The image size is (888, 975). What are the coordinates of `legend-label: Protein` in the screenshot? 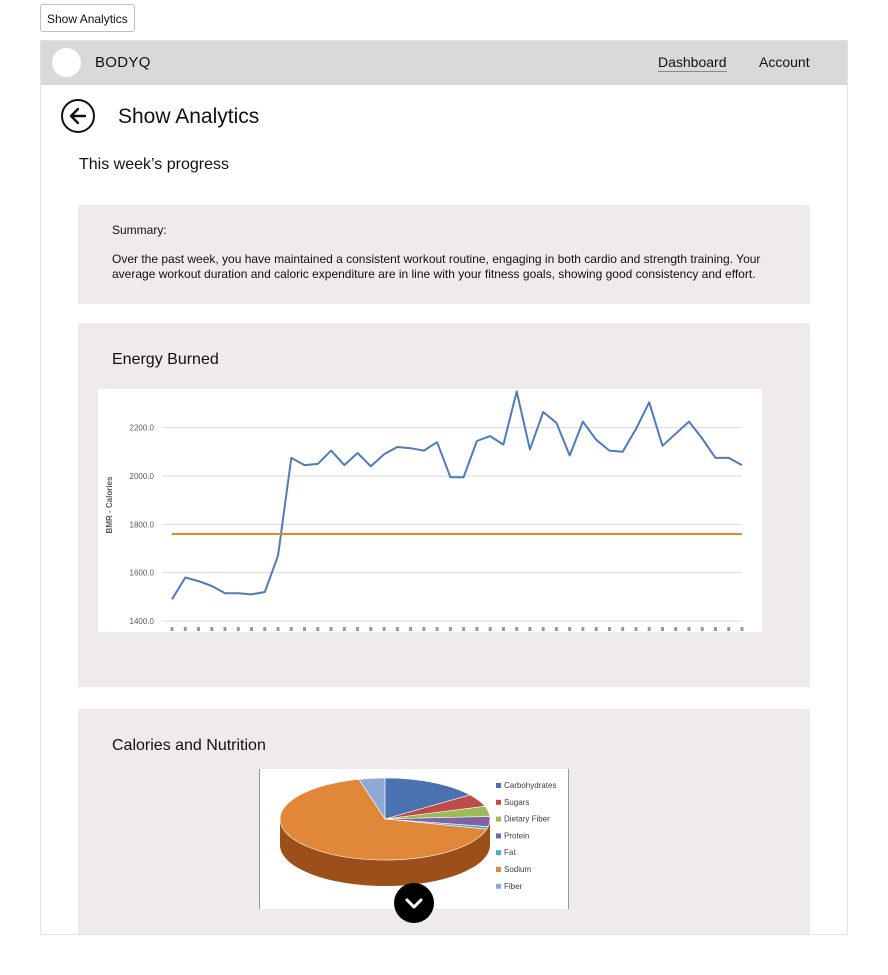 It's located at (516, 835).